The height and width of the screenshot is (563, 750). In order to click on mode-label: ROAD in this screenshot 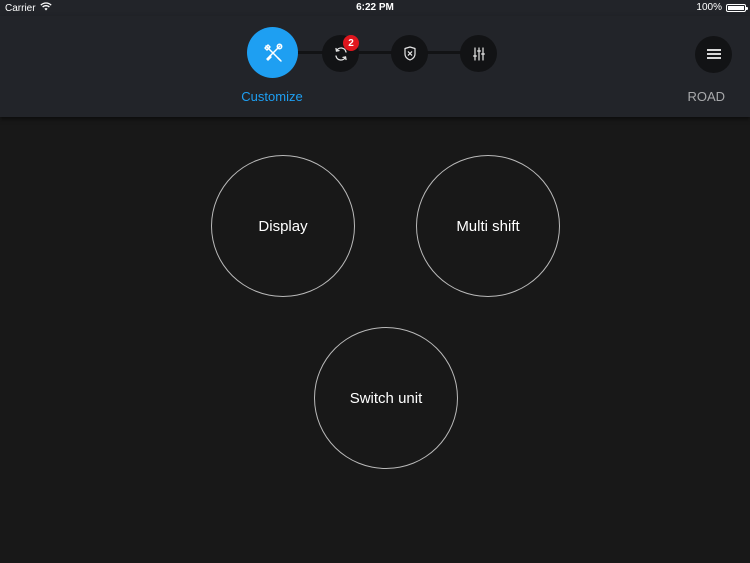, I will do `click(706, 96)`.